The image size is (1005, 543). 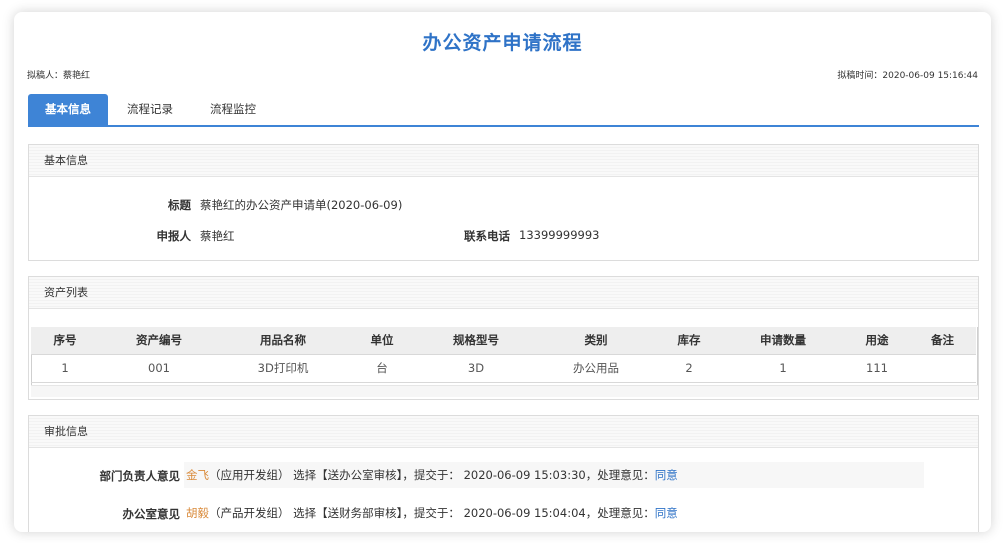 What do you see at coordinates (283, 341) in the screenshot?
I see `col-header: 用品名称` at bounding box center [283, 341].